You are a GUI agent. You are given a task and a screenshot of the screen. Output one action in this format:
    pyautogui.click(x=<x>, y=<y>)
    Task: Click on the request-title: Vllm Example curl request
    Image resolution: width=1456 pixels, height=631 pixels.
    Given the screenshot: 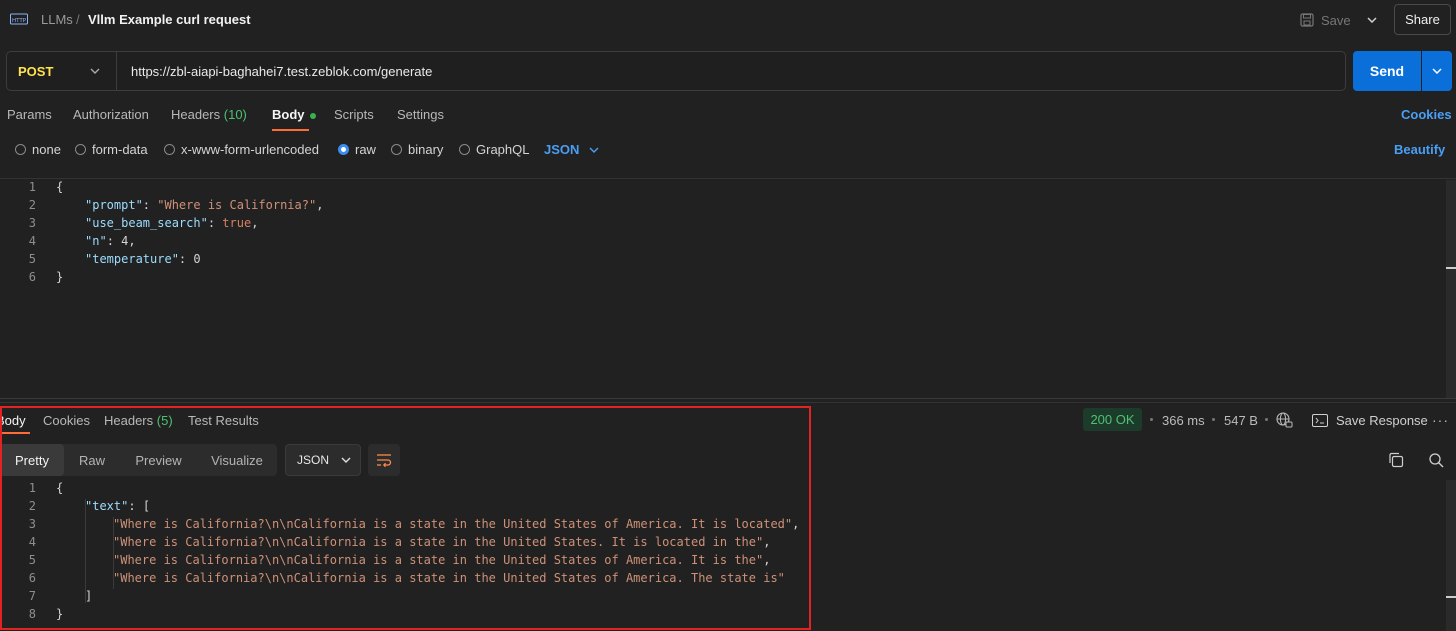 What is the action you would take?
    pyautogui.click(x=169, y=19)
    